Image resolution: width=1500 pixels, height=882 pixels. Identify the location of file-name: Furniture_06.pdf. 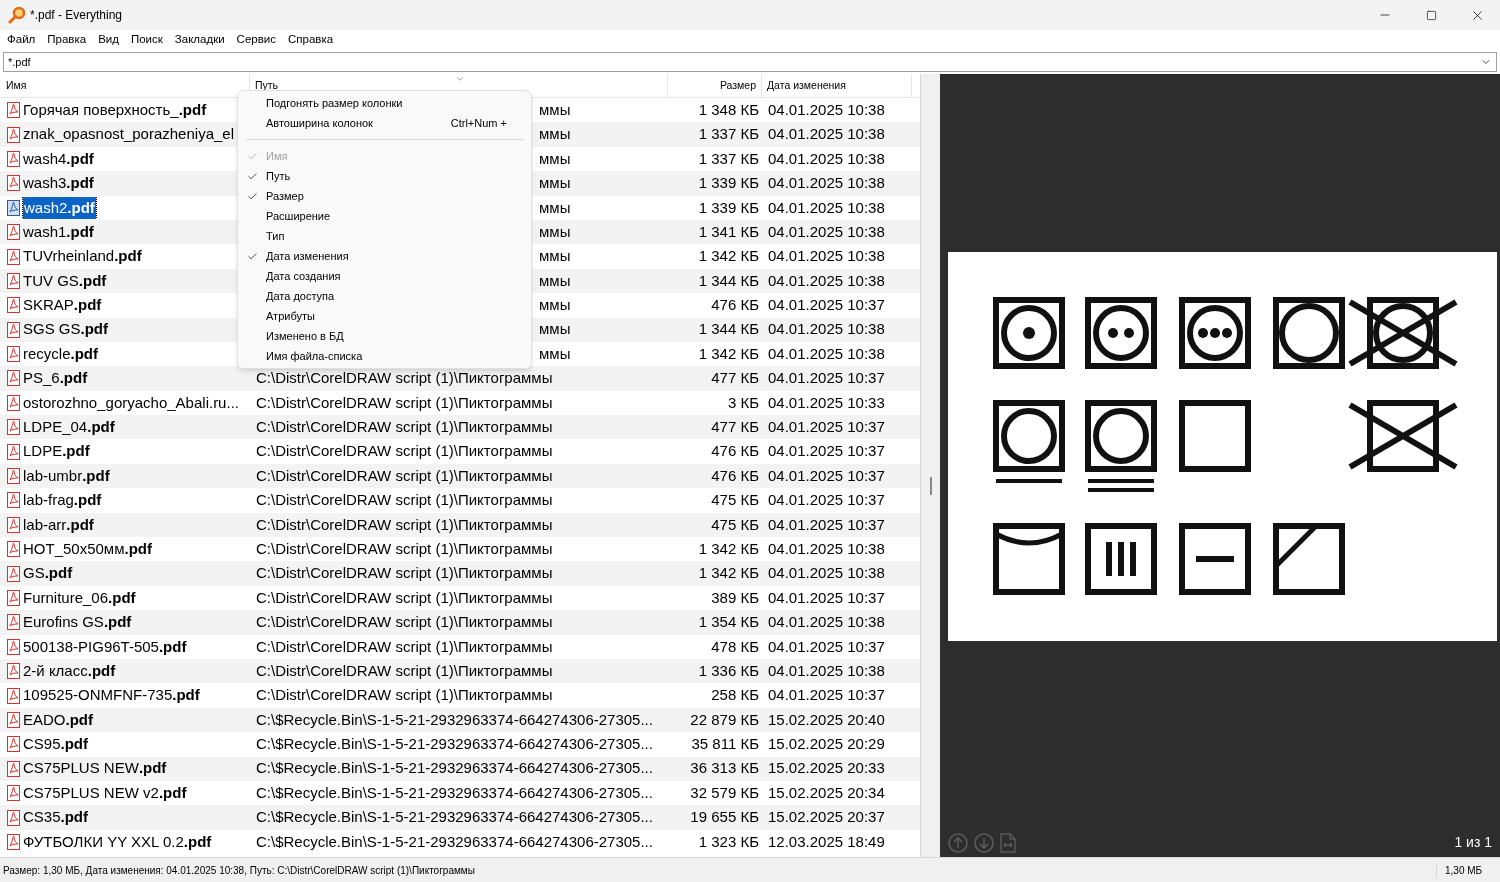
(79, 598).